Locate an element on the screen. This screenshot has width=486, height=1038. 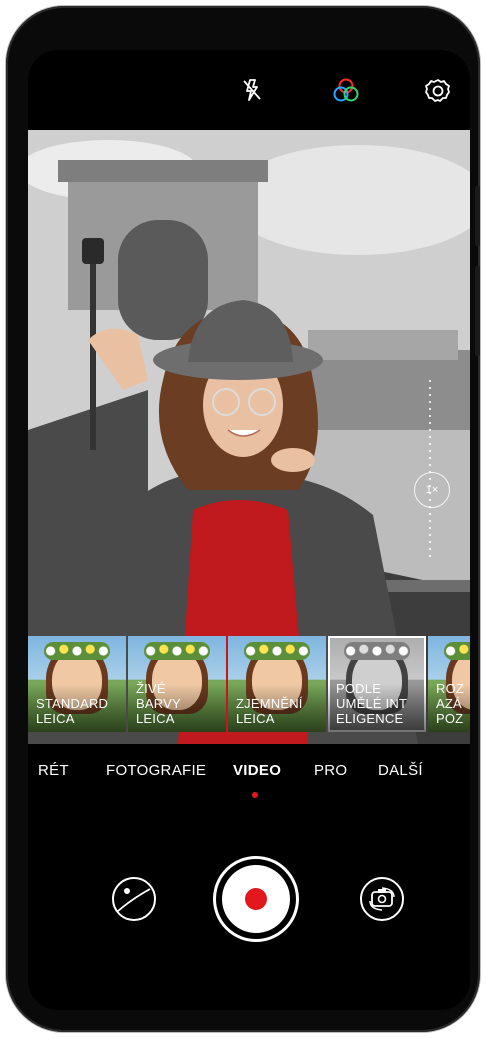
capture-controls is located at coordinates (249, 900).